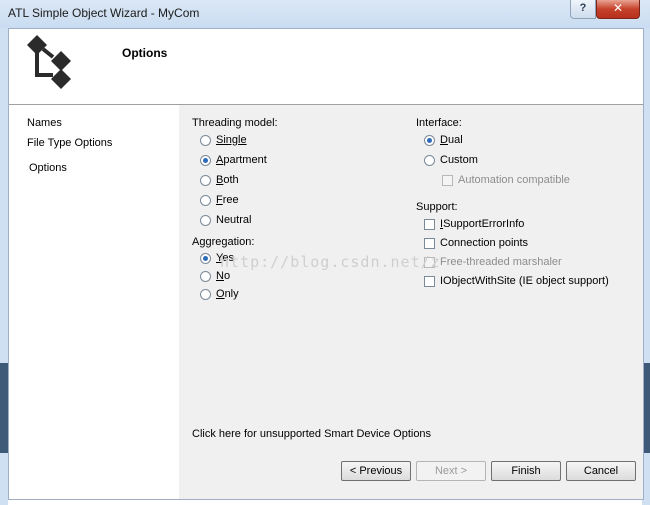 The width and height of the screenshot is (650, 505). Describe the element at coordinates (451, 471) in the screenshot. I see `next-button: Next >` at that location.